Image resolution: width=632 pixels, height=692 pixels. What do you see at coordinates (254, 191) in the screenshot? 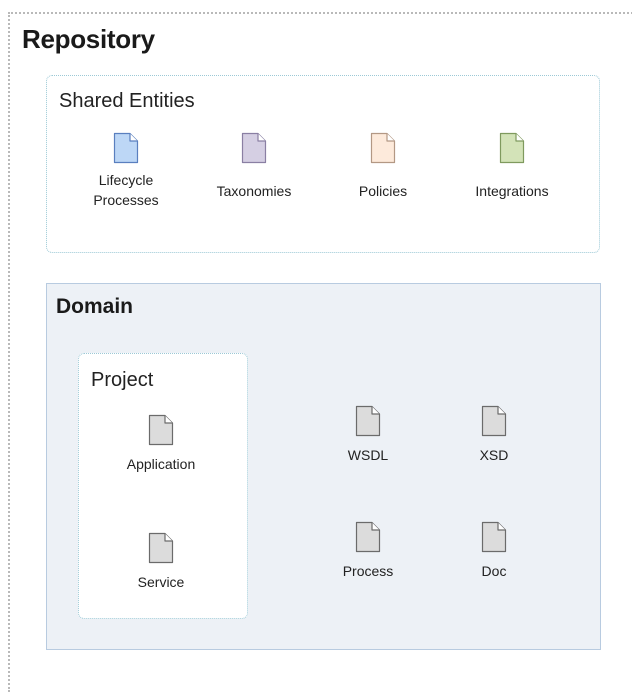
I see `item-label: Taxonomies` at bounding box center [254, 191].